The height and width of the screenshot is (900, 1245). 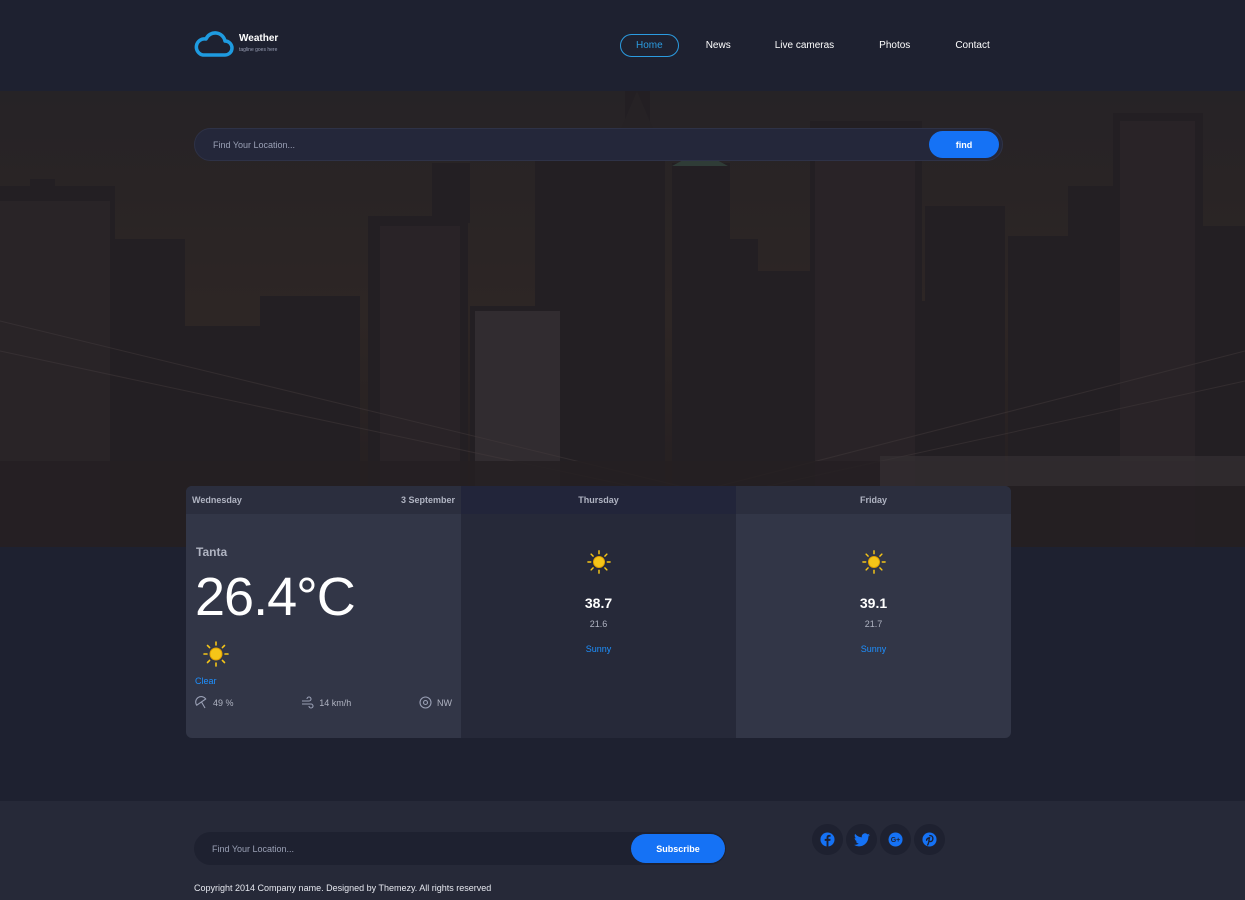 I want to click on wind-direction-stat: NW, so click(x=435, y=702).